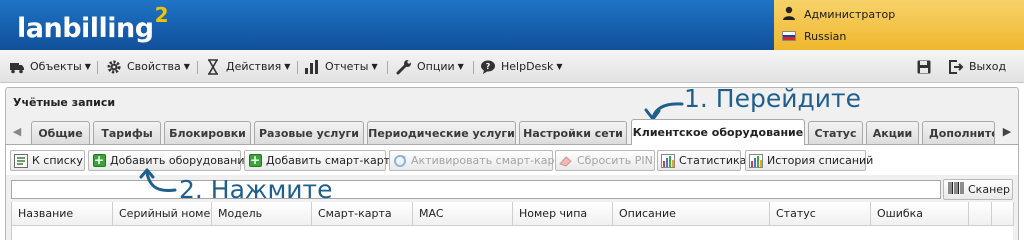 The height and width of the screenshot is (240, 1024). I want to click on language-label: Russian, so click(825, 36).